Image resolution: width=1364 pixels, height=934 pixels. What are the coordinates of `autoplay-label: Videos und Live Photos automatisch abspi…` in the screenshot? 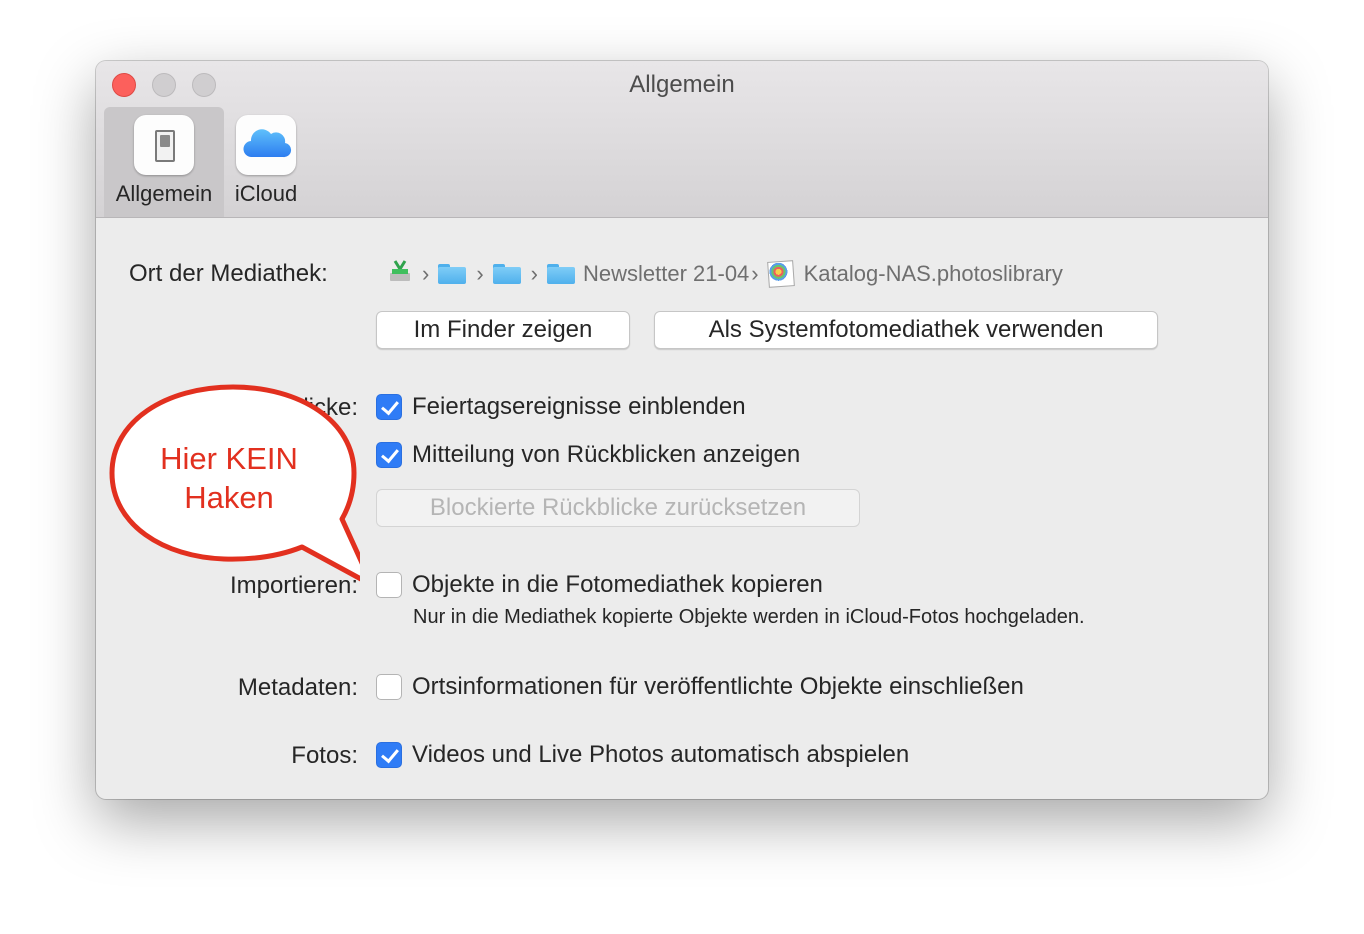 It's located at (661, 754).